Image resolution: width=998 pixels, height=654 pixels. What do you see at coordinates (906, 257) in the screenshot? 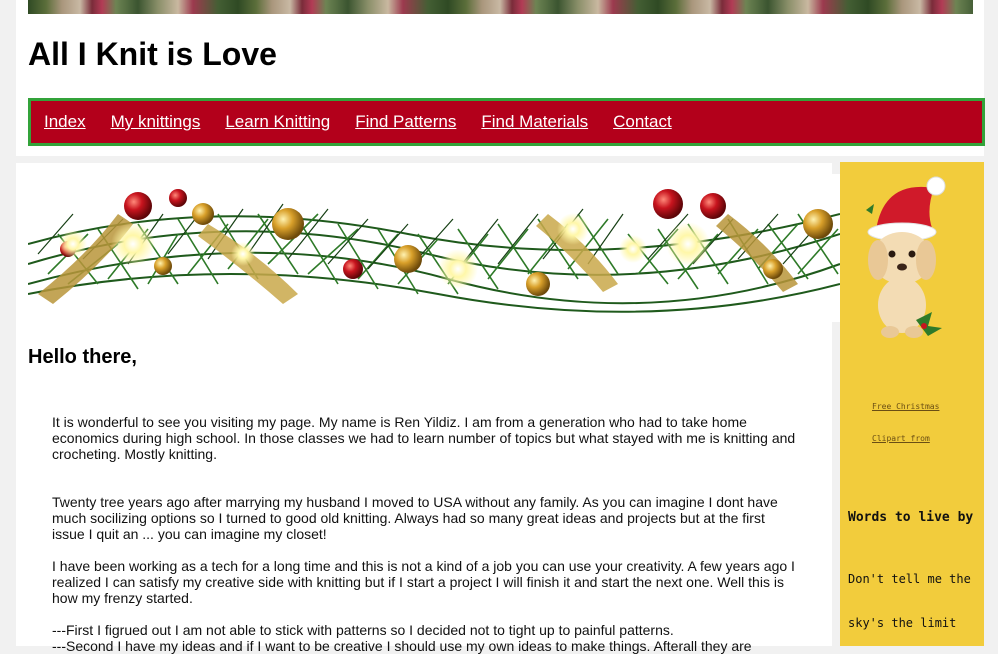
I see `santa-hat-puppy-image` at bounding box center [906, 257].